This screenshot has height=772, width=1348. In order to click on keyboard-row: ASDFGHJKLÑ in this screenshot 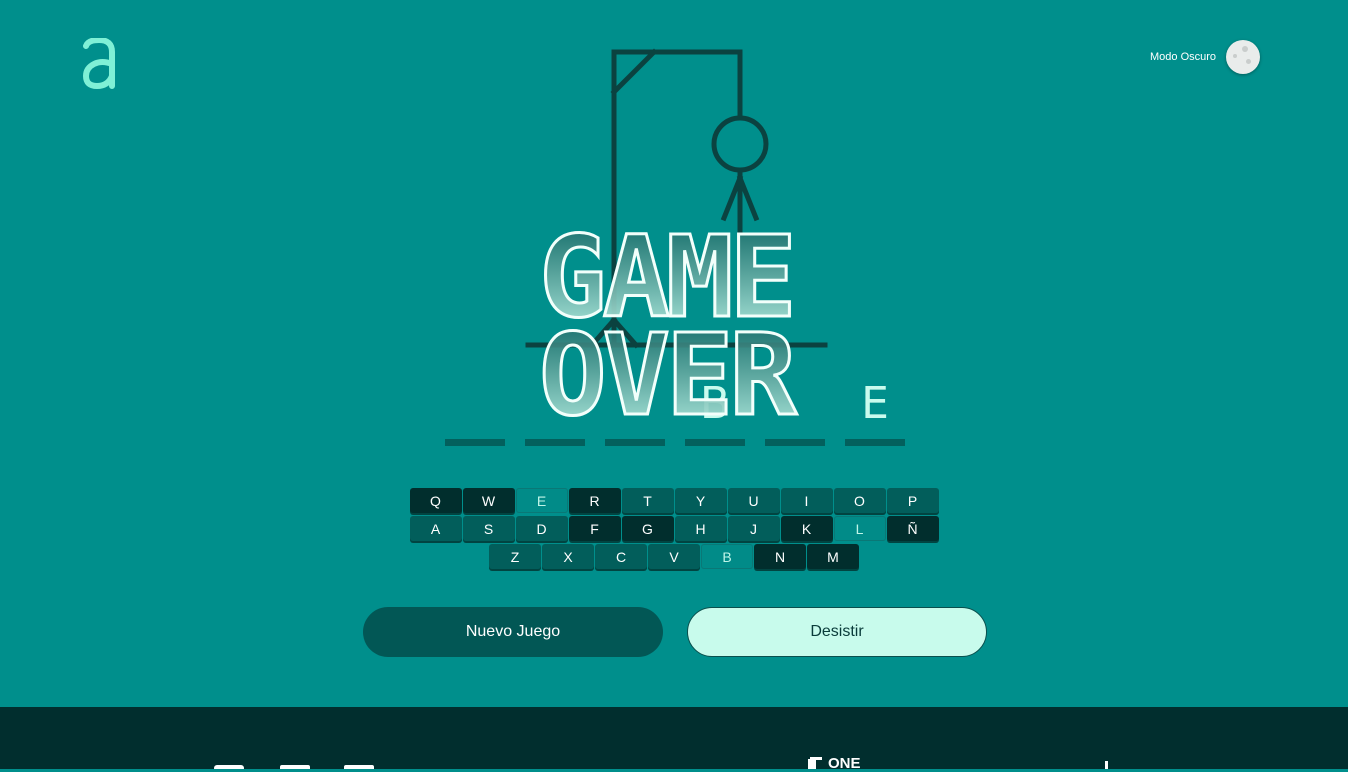, I will do `click(674, 528)`.